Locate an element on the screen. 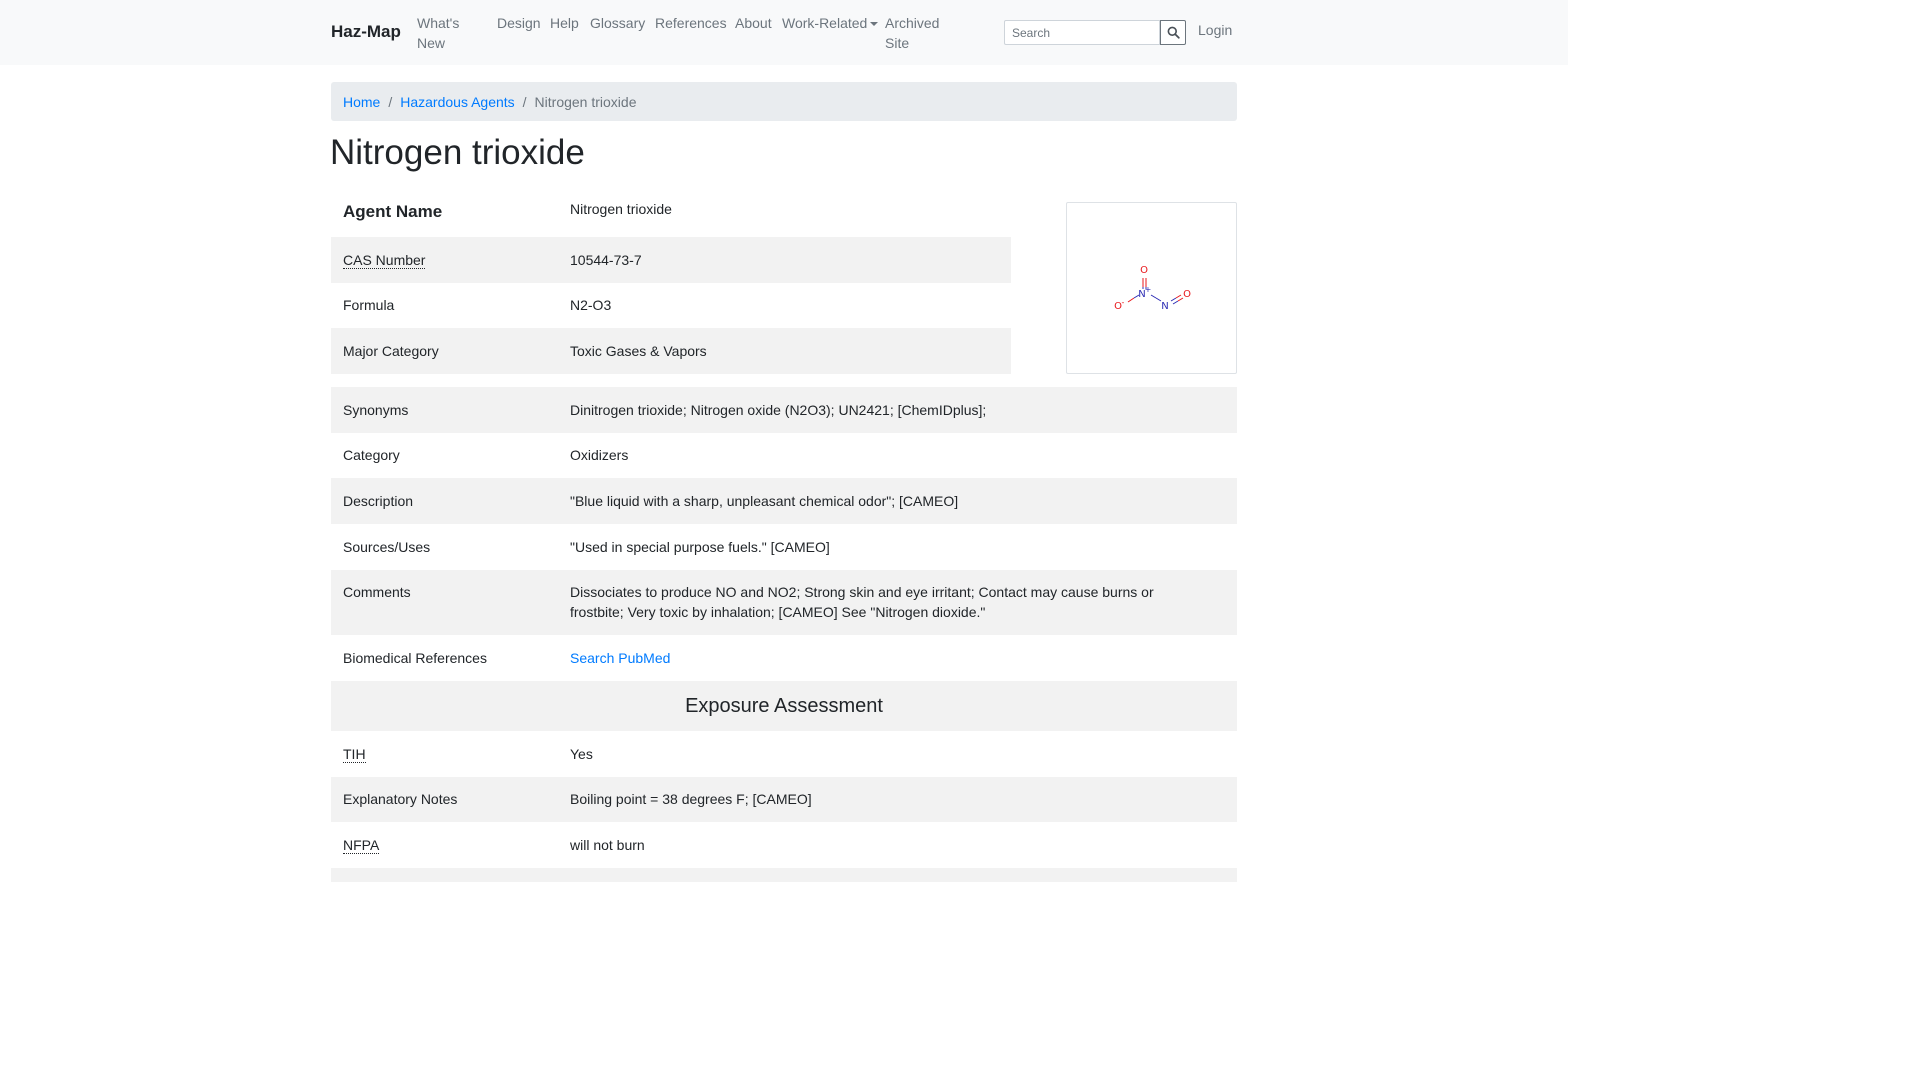 The height and width of the screenshot is (1080, 1920). nav-references: References is located at coordinates (691, 23).